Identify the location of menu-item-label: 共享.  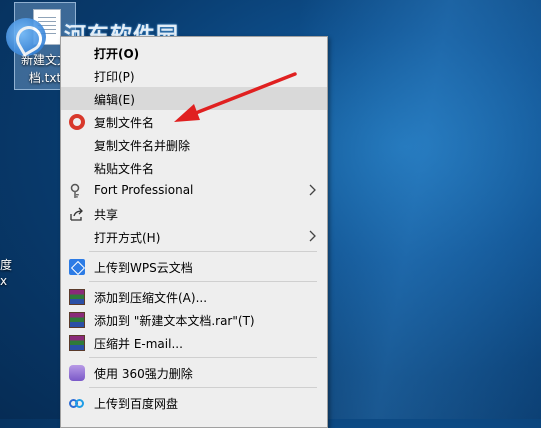
(106, 215).